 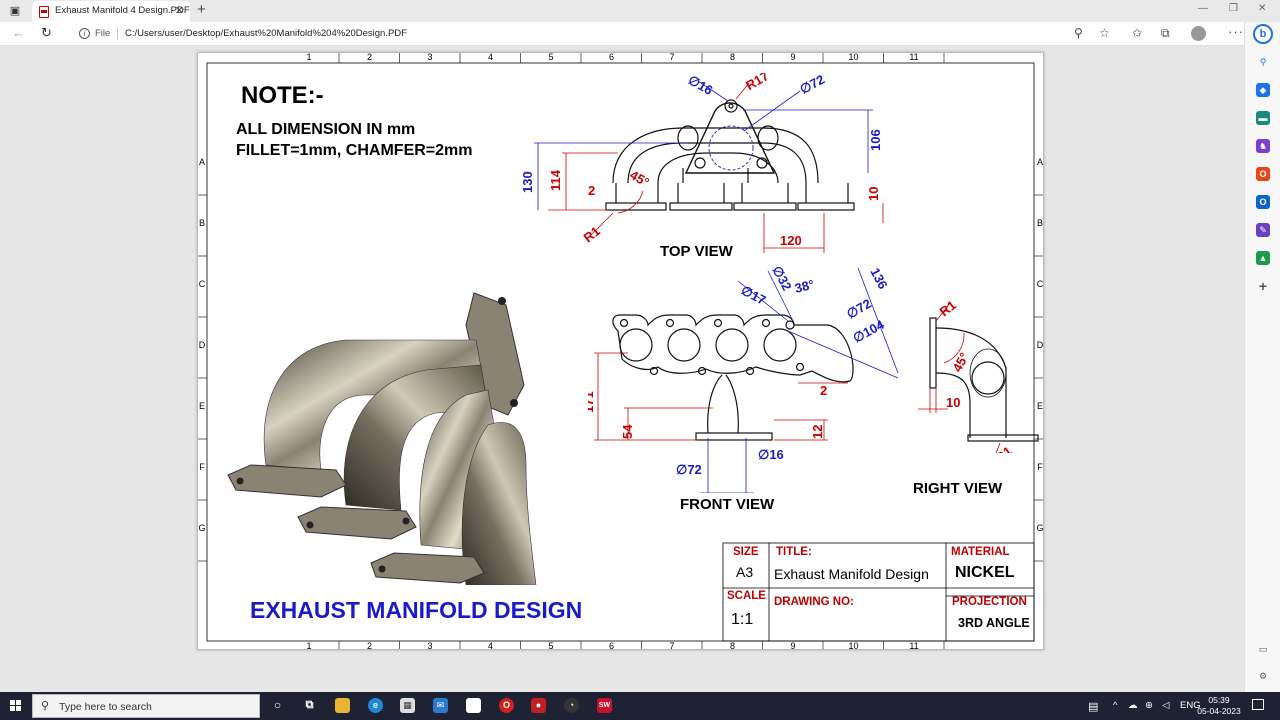 I want to click on dim-front-136: 136, so click(x=878, y=278).